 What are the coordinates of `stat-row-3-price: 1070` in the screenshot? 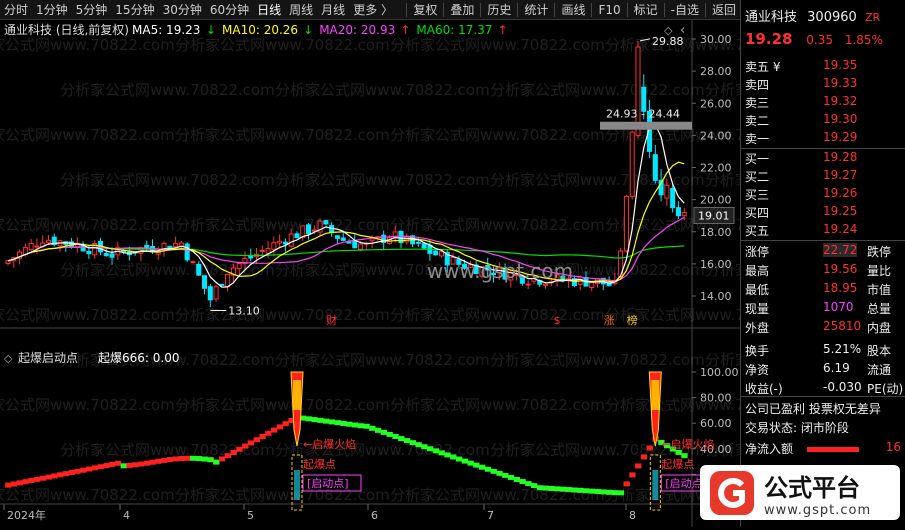 It's located at (838, 307).